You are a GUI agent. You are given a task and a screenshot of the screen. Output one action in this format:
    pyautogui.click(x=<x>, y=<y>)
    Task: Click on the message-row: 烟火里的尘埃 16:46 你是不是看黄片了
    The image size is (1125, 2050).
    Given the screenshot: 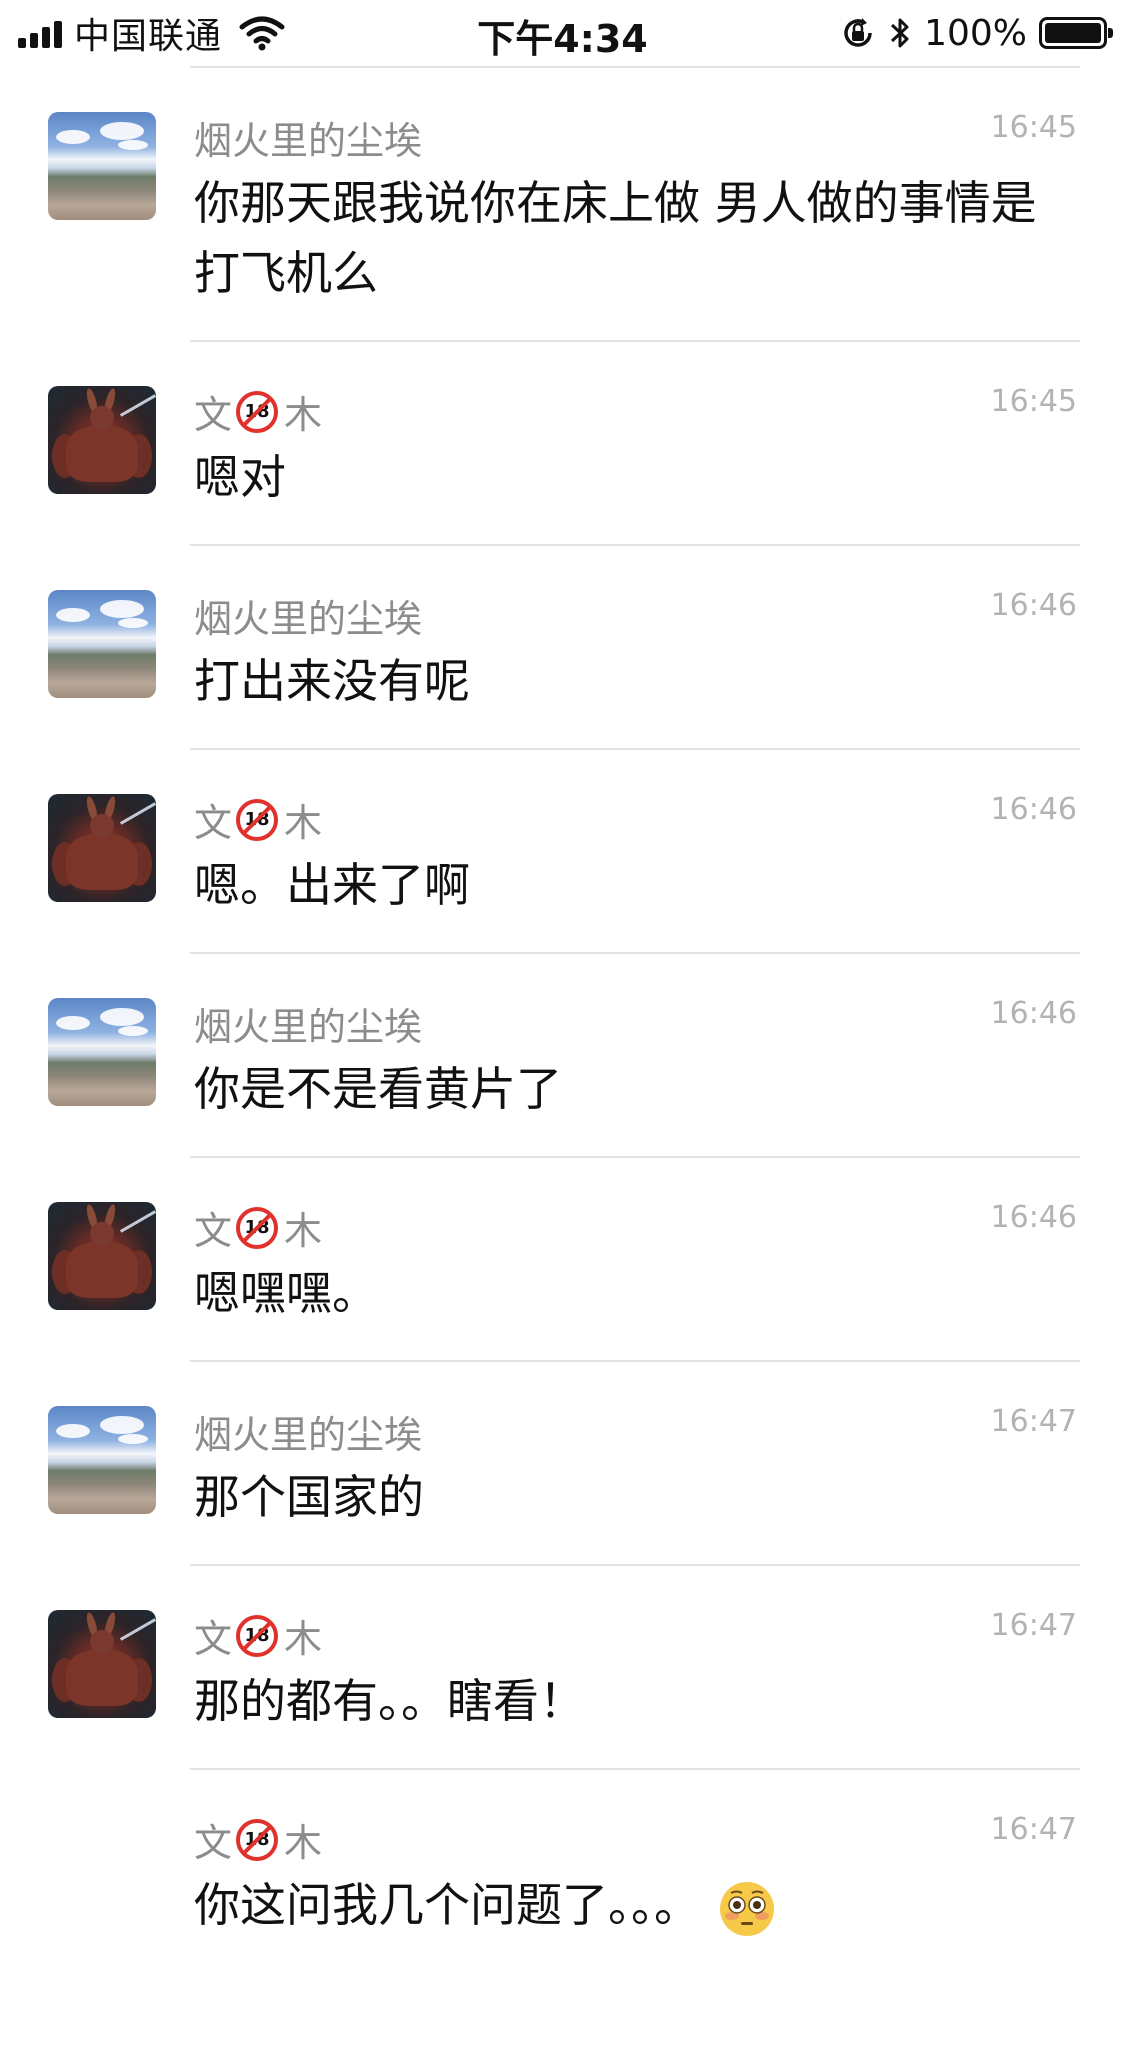 What is the action you would take?
    pyautogui.click(x=562, y=1056)
    